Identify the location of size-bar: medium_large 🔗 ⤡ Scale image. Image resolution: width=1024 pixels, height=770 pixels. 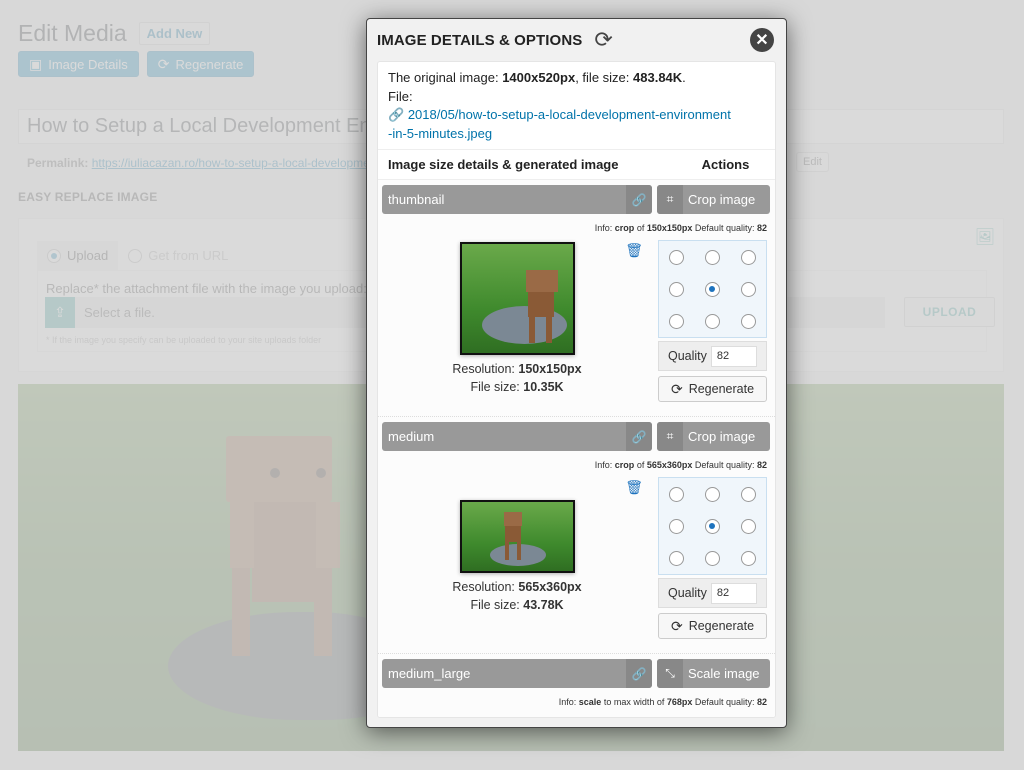
(576, 673).